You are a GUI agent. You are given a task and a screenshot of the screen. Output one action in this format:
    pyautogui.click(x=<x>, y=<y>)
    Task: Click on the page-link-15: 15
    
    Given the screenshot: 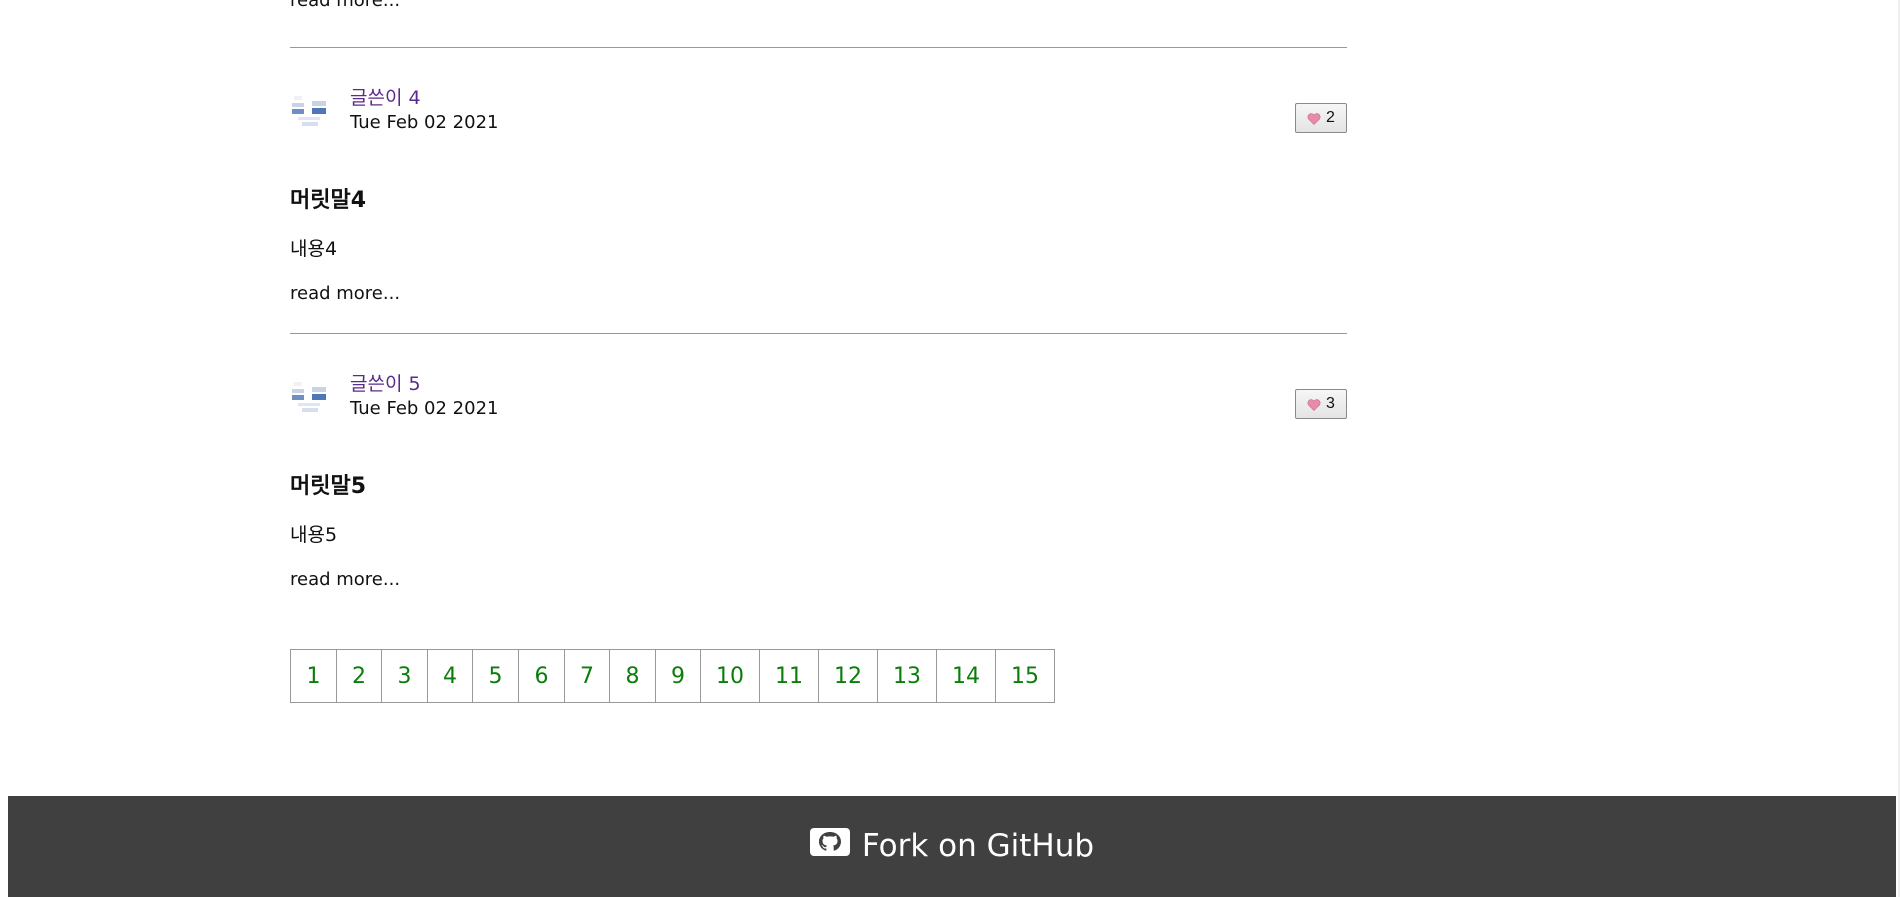 What is the action you would take?
    pyautogui.click(x=1025, y=676)
    